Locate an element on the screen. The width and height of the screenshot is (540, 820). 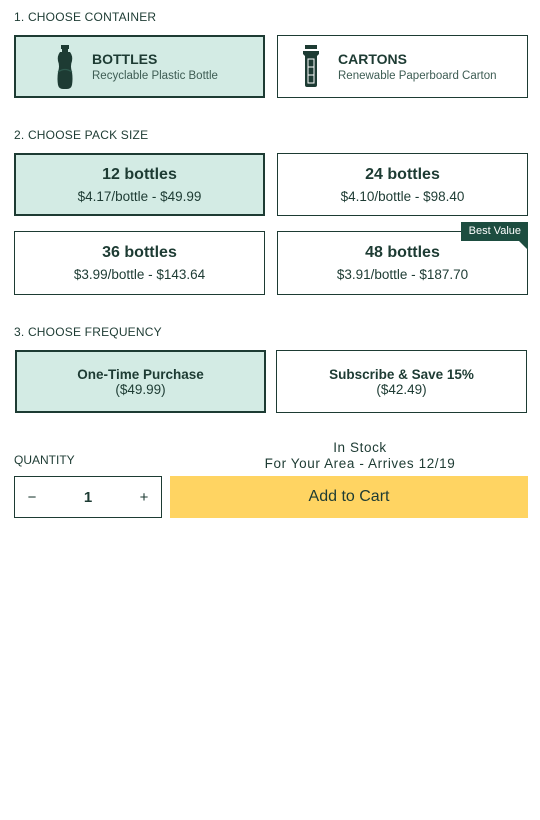
frequency-option-one-time: One-Time Purchase ($49.99) is located at coordinates (140, 381).